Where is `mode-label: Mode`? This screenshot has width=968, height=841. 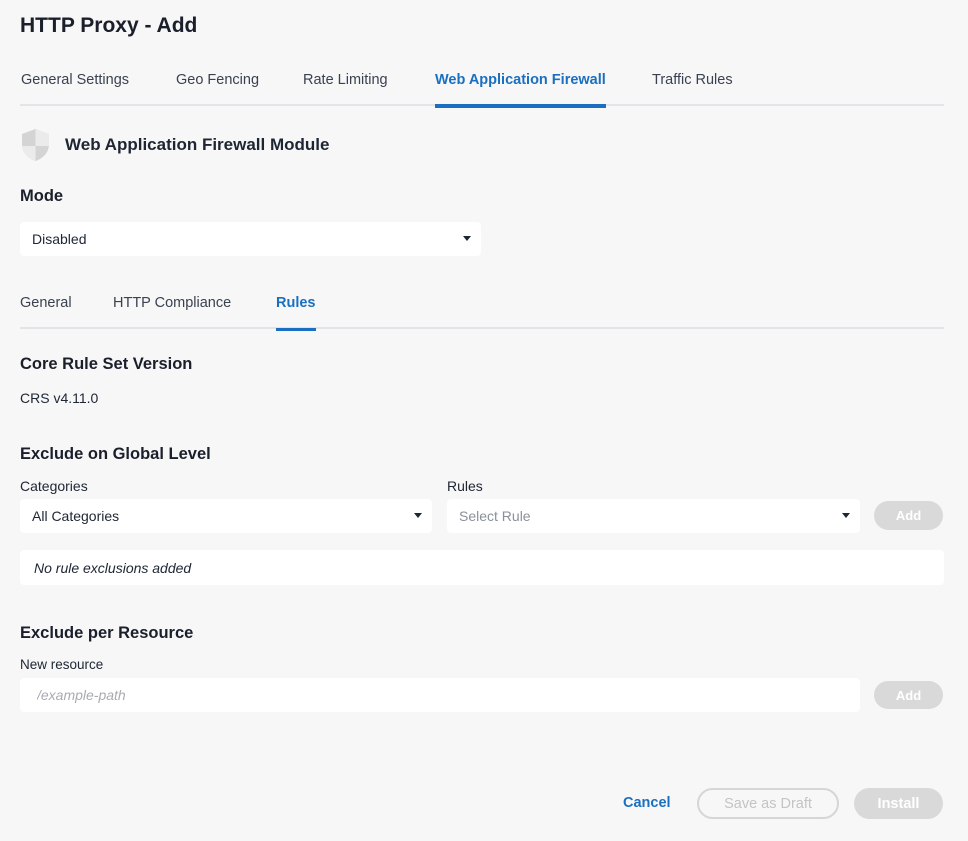
mode-label: Mode is located at coordinates (42, 196).